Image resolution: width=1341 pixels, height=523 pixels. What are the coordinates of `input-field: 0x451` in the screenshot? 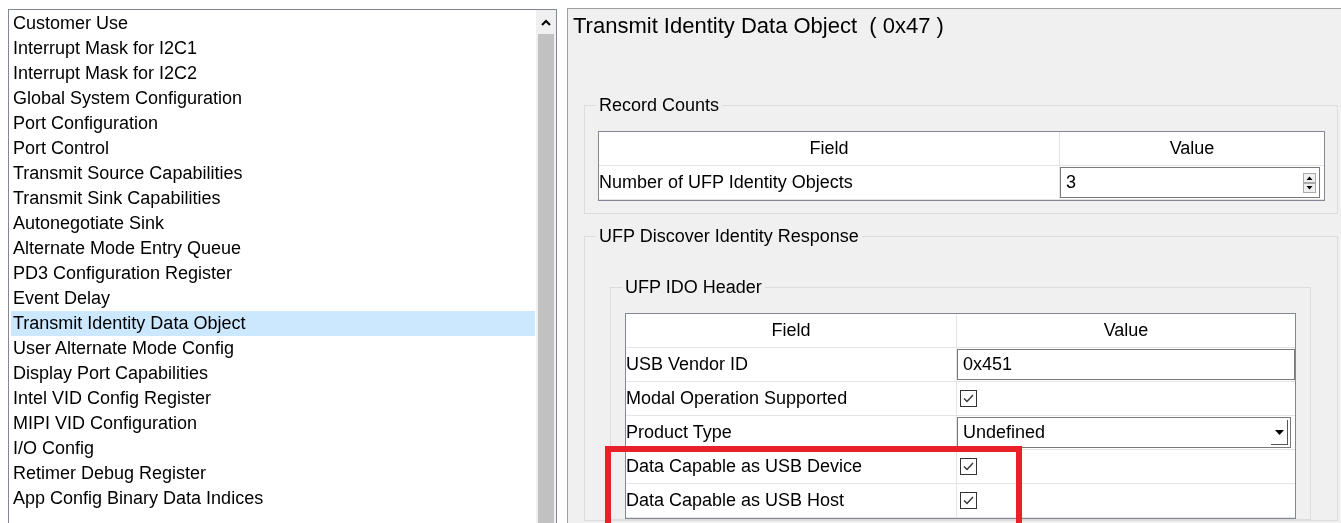 It's located at (1126, 364).